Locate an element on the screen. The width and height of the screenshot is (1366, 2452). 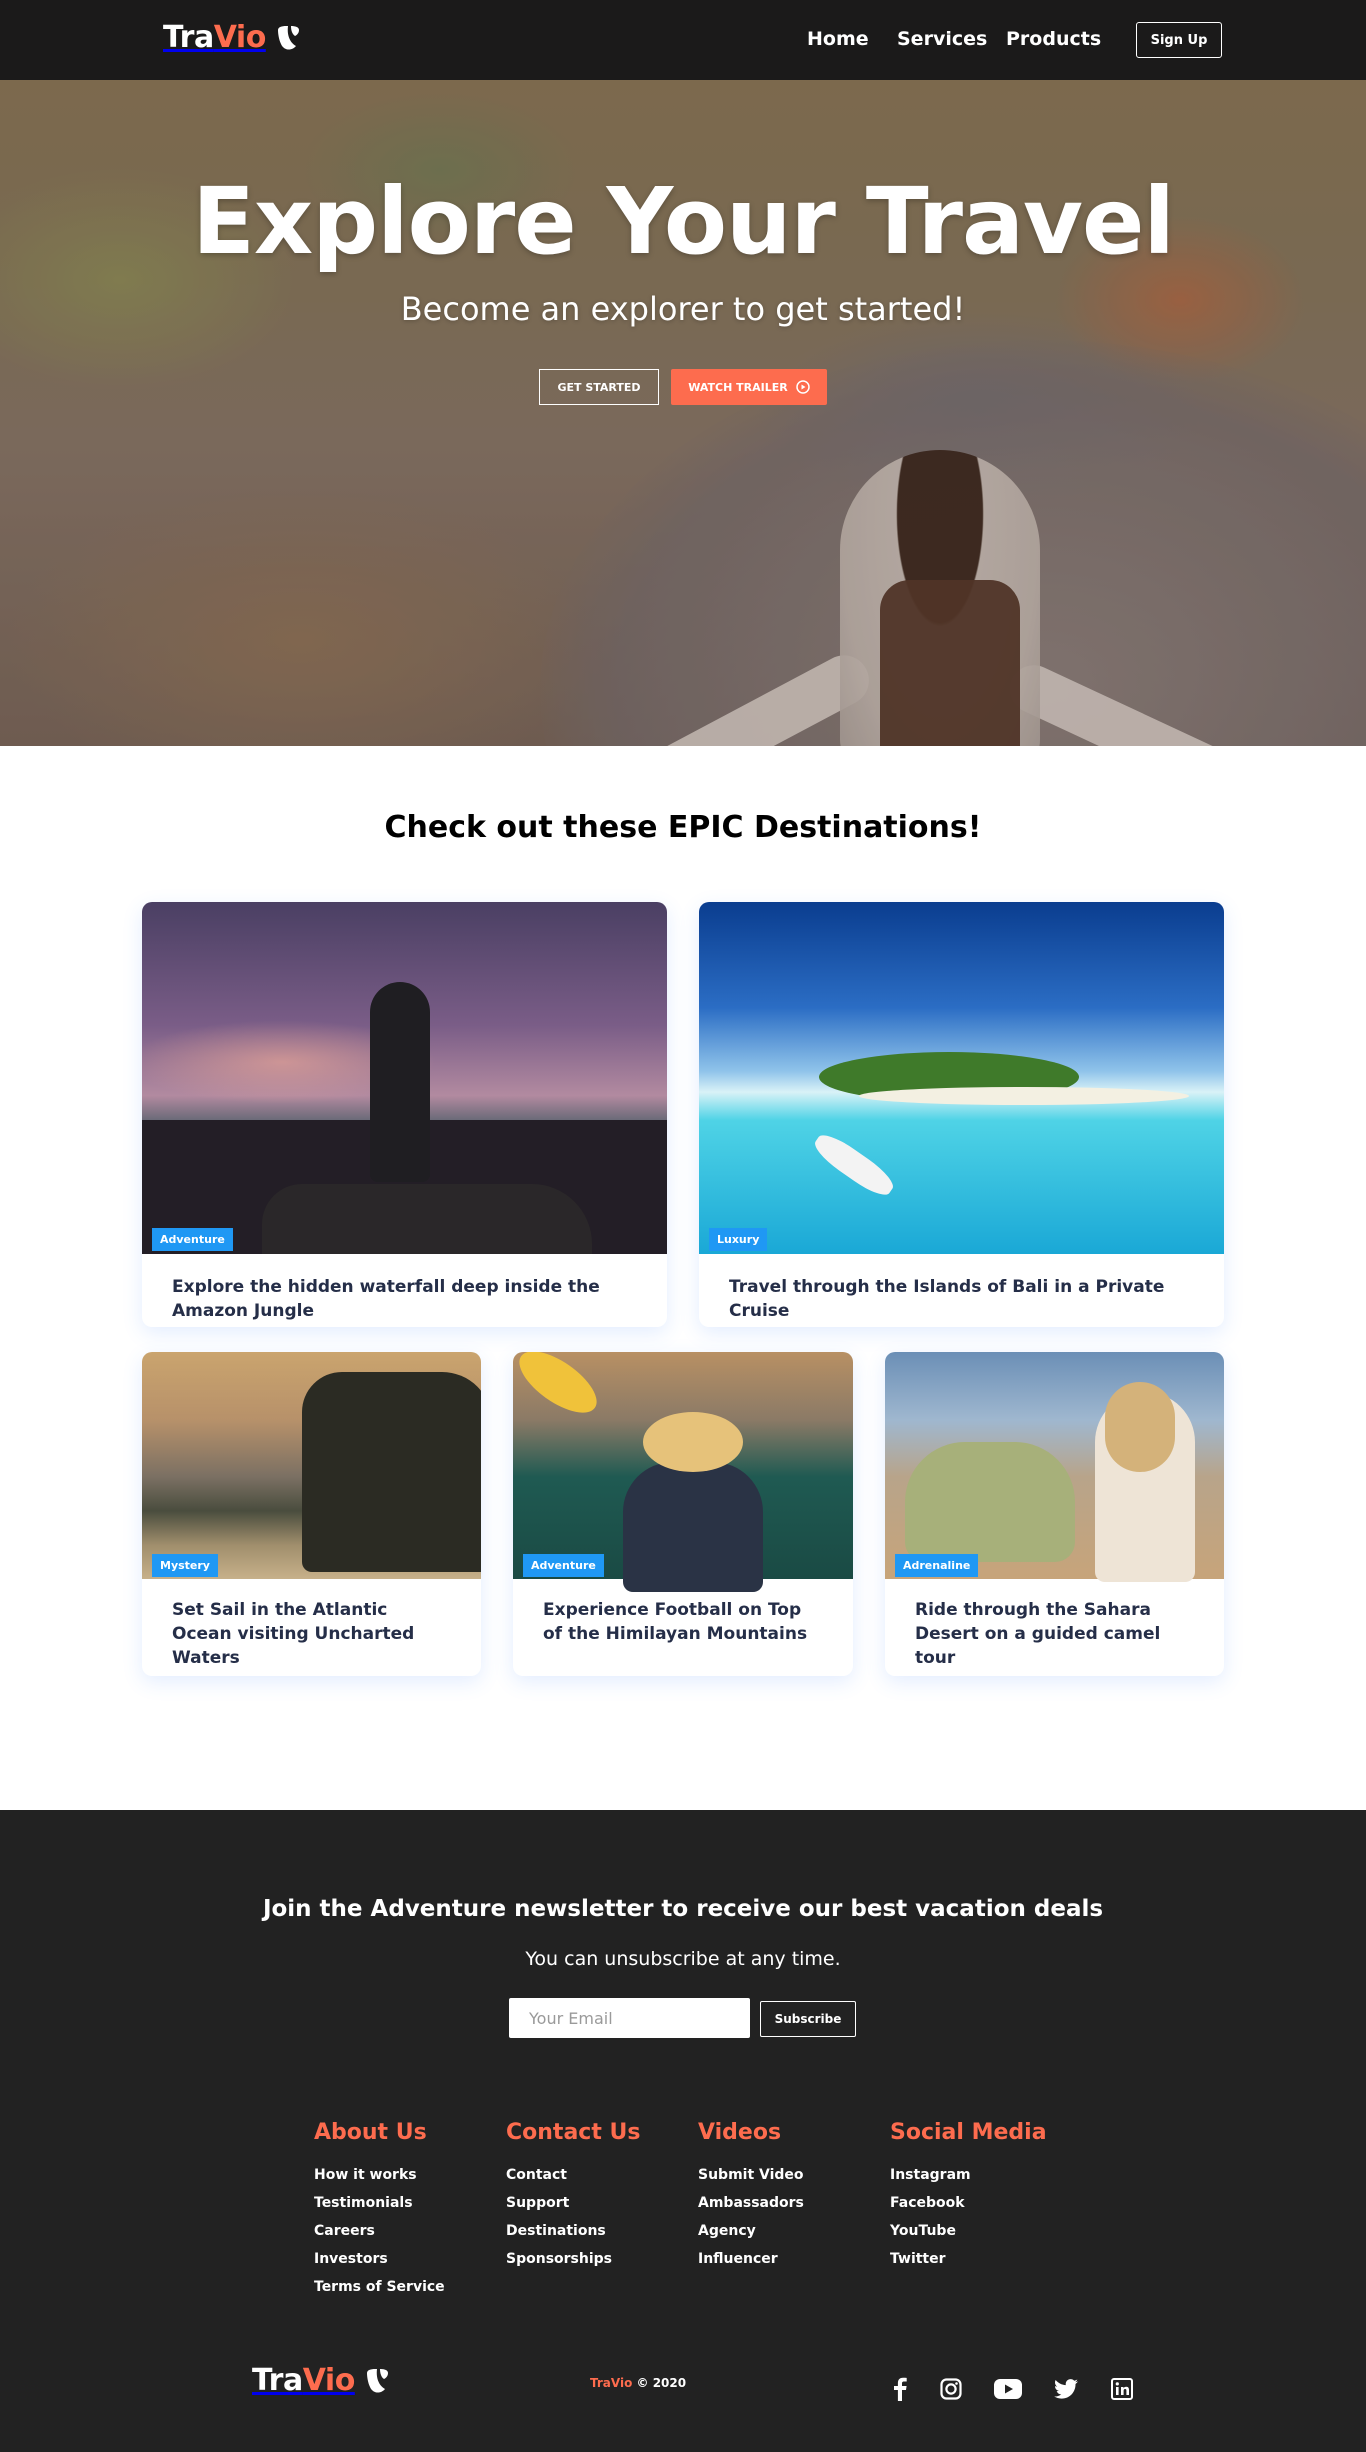
card-image-paddle is located at coordinates (560, 1388).